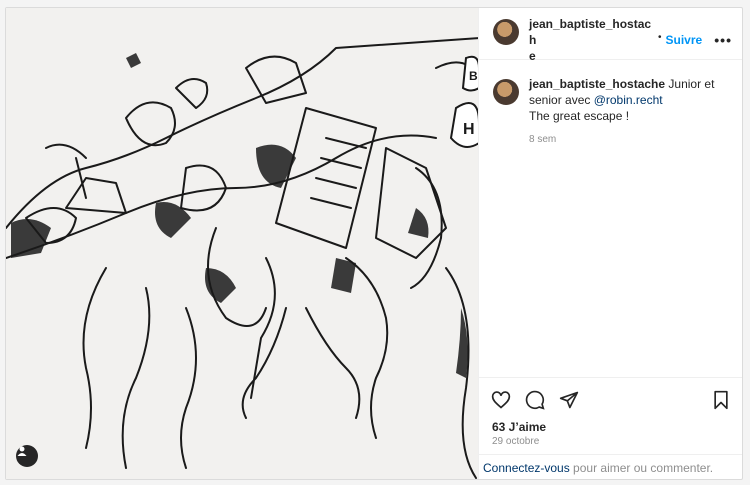 Image resolution: width=750 pixels, height=485 pixels. What do you see at coordinates (721, 405) in the screenshot?
I see `bookmark-icon` at bounding box center [721, 405].